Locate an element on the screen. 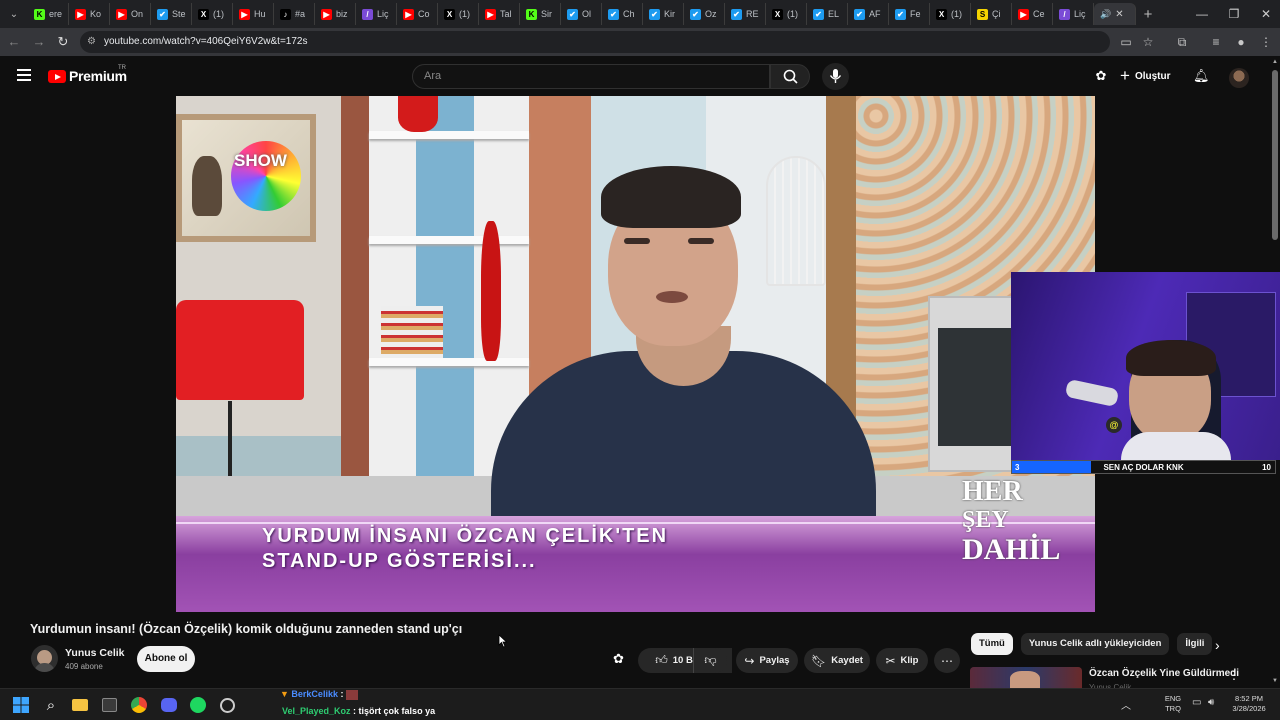 The image size is (1280, 720). channel-avatar is located at coordinates (44, 658).